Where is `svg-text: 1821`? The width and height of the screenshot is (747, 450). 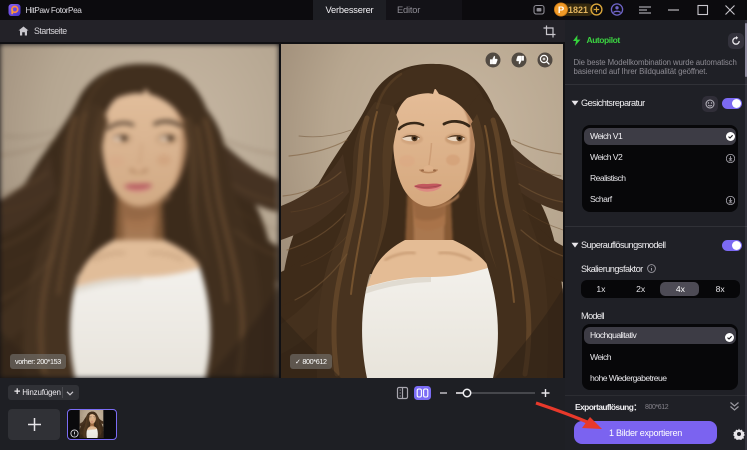
svg-text: 1821 is located at coordinates (578, 10).